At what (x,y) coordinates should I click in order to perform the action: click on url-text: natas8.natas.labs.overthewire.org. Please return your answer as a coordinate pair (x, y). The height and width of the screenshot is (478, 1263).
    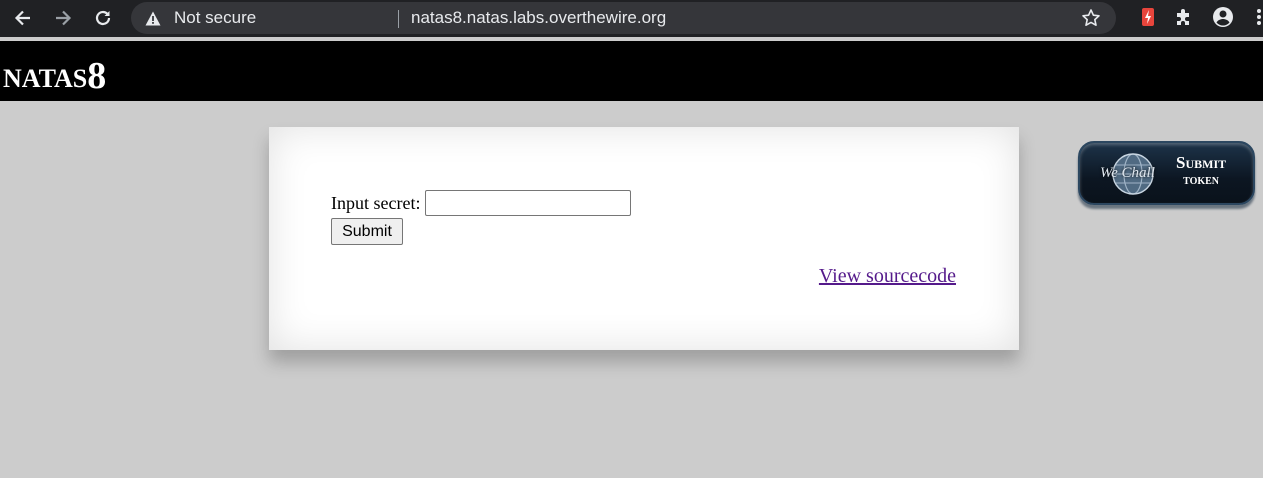
    Looking at the image, I should click on (538, 18).